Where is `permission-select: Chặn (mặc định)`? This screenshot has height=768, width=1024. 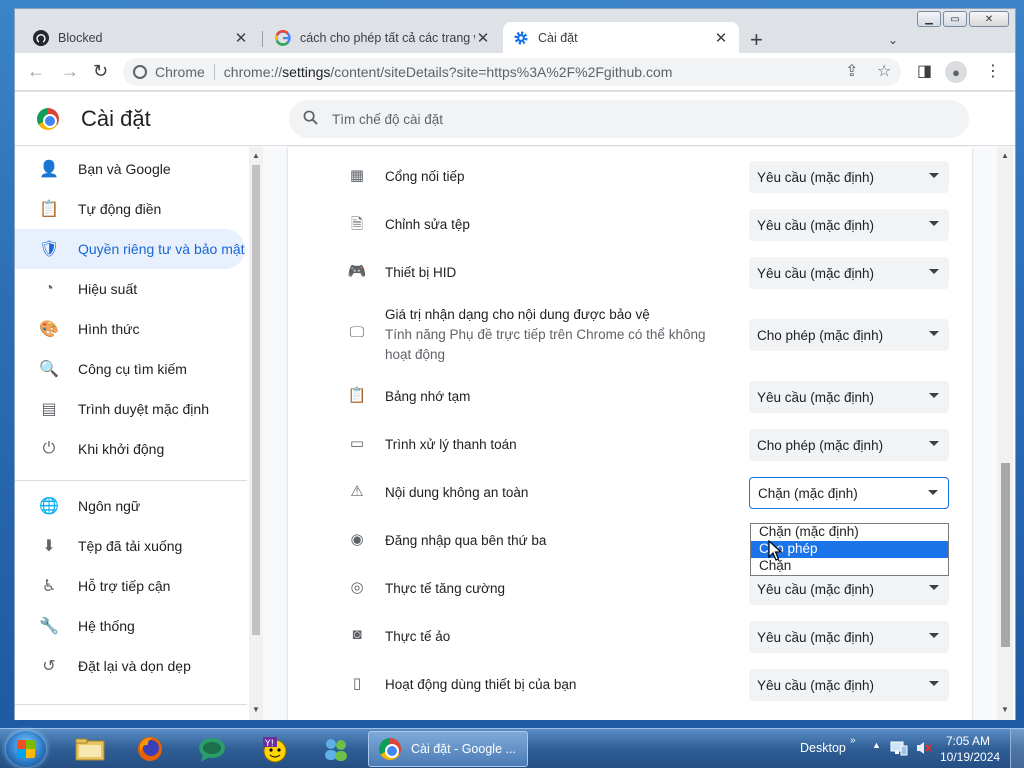
permission-select: Chặn (mặc định) is located at coordinates (849, 493).